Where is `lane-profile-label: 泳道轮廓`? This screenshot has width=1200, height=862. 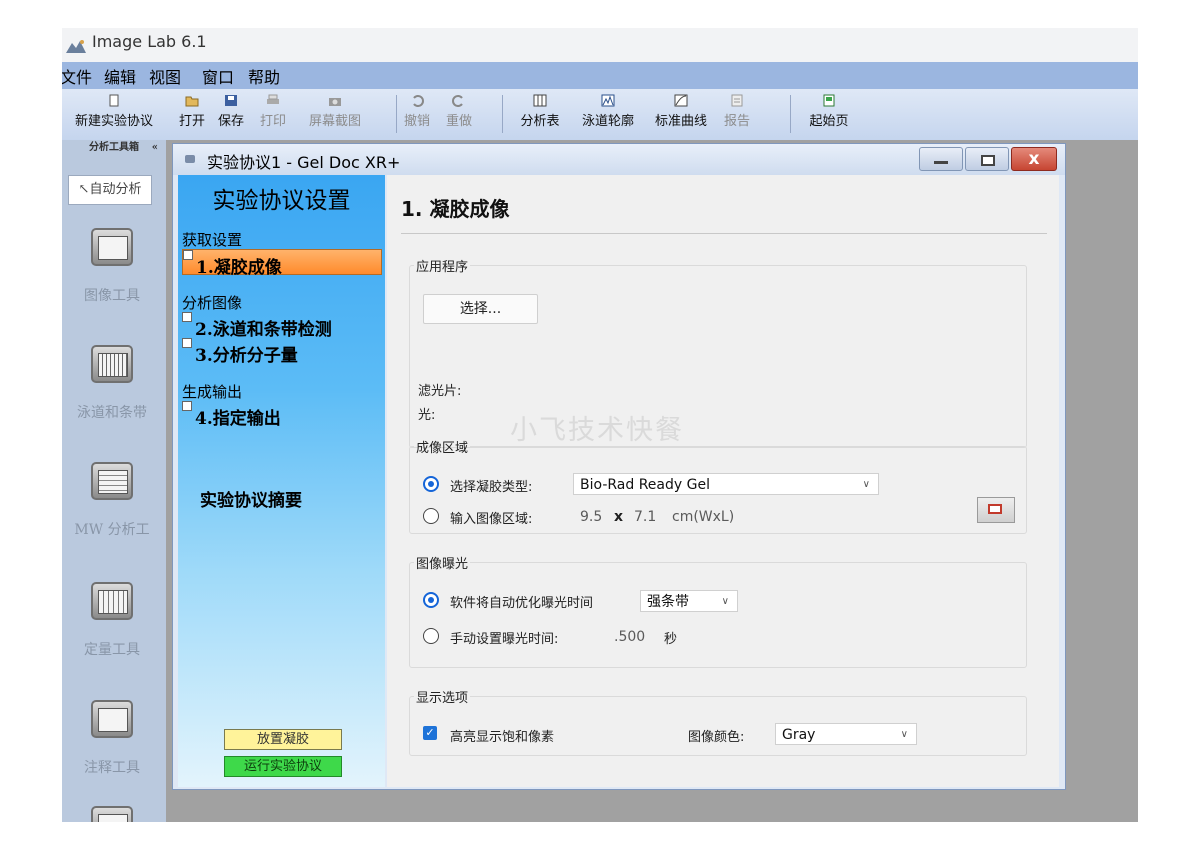
lane-profile-label: 泳道轮廓 is located at coordinates (607, 121).